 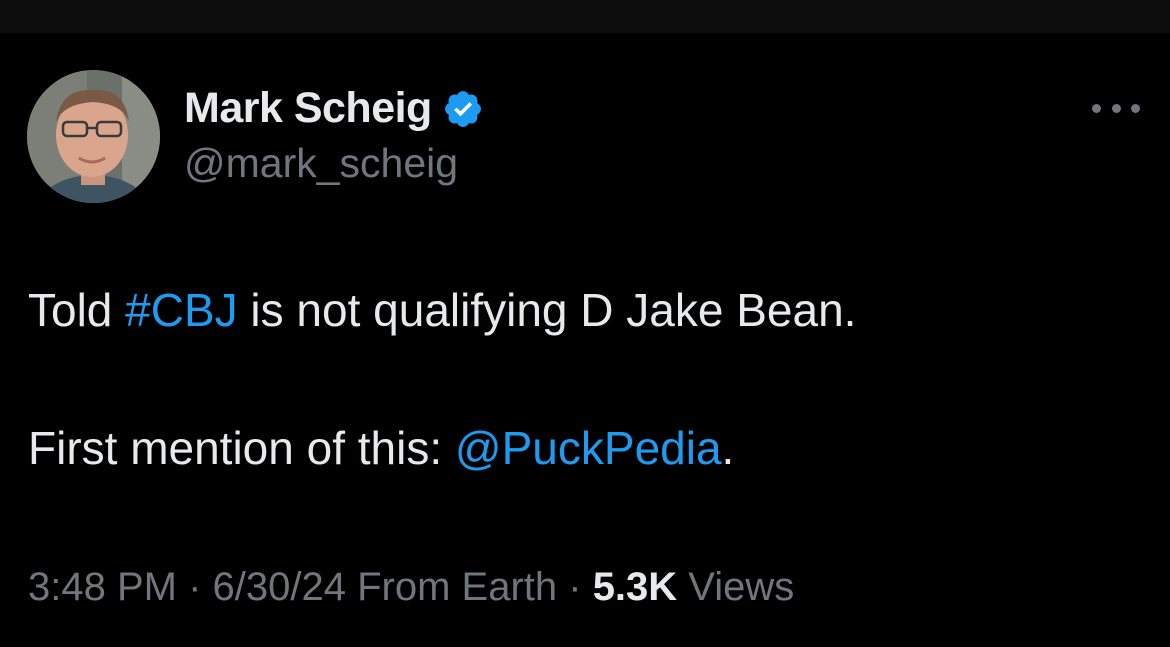 I want to click on mention-link: @PuckPedia, so click(x=588, y=448).